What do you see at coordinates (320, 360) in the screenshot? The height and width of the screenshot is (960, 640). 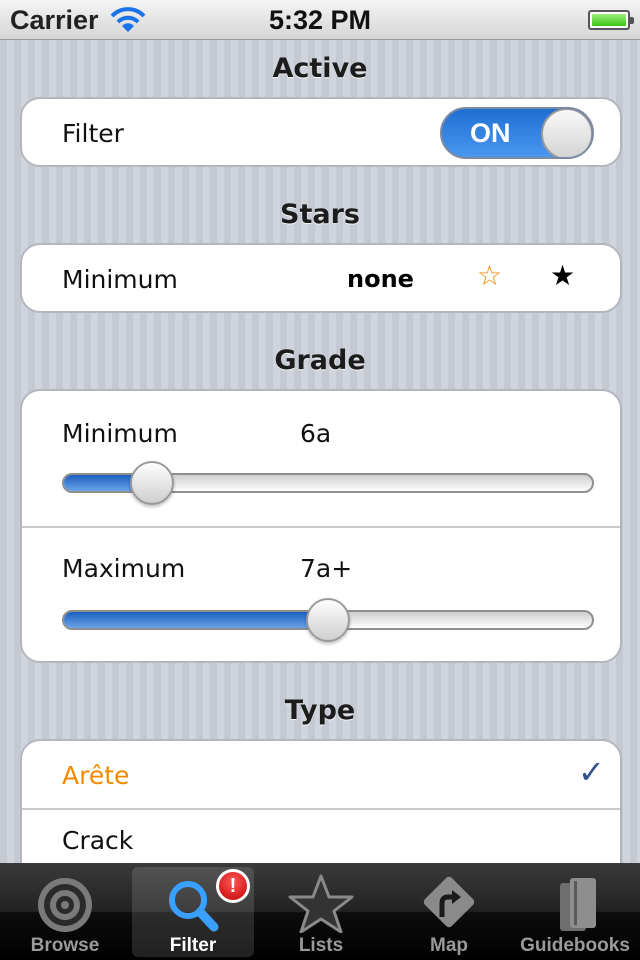 I see `section-title-grade: Grade` at bounding box center [320, 360].